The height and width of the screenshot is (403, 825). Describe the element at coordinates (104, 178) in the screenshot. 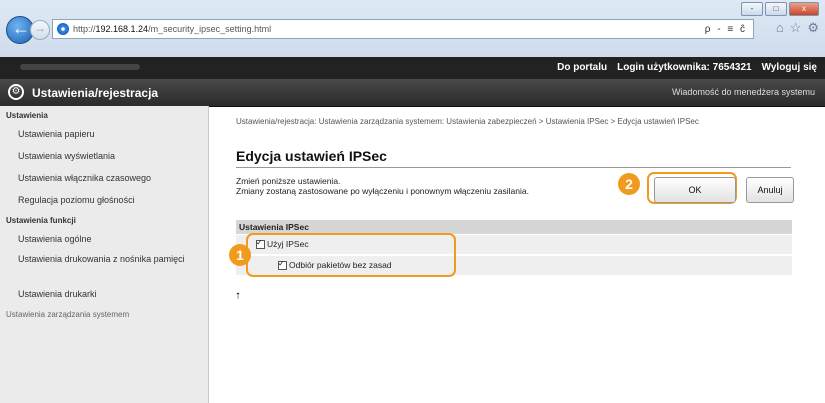

I see `sidebar-item-timer: Ustawienia włącznika czasowego` at that location.